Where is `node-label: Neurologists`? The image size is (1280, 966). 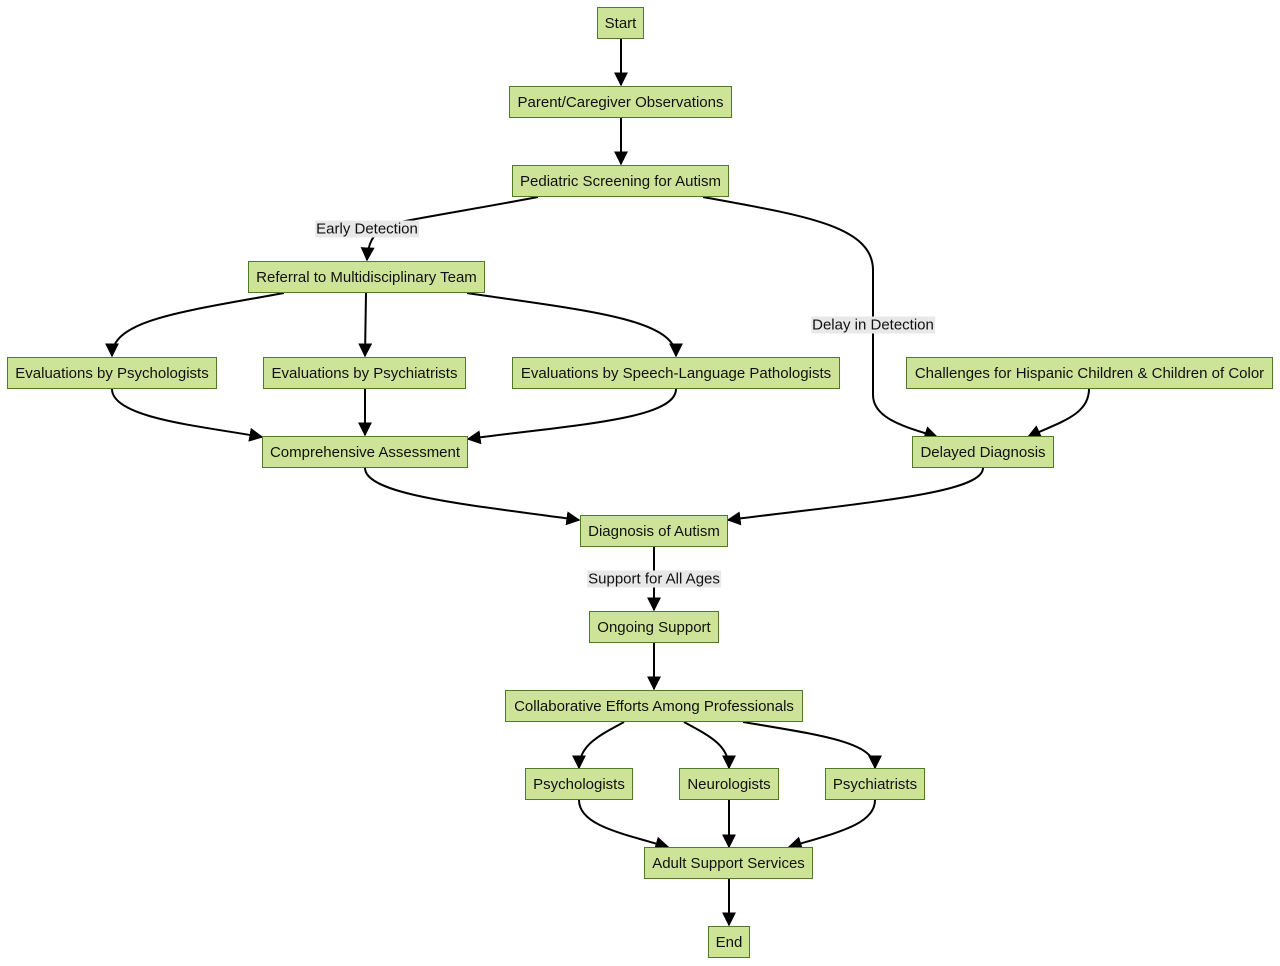 node-label: Neurologists is located at coordinates (729, 784).